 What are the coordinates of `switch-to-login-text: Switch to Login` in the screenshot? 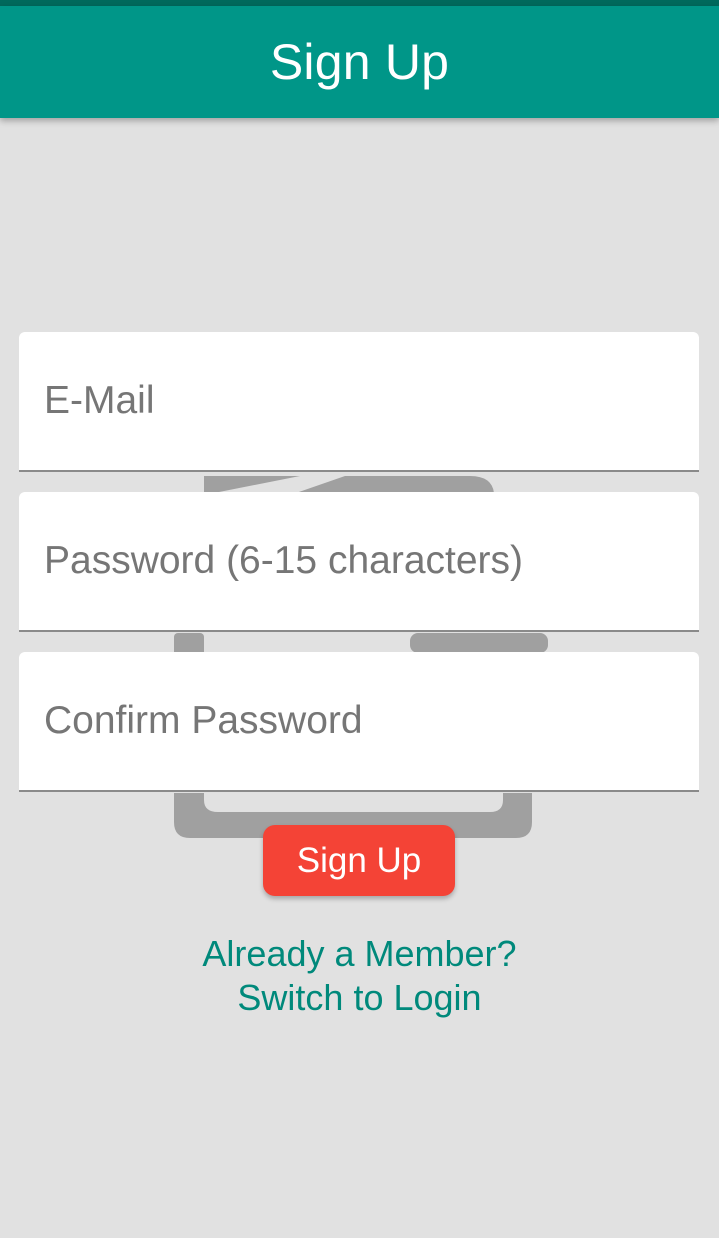 It's located at (359, 997).